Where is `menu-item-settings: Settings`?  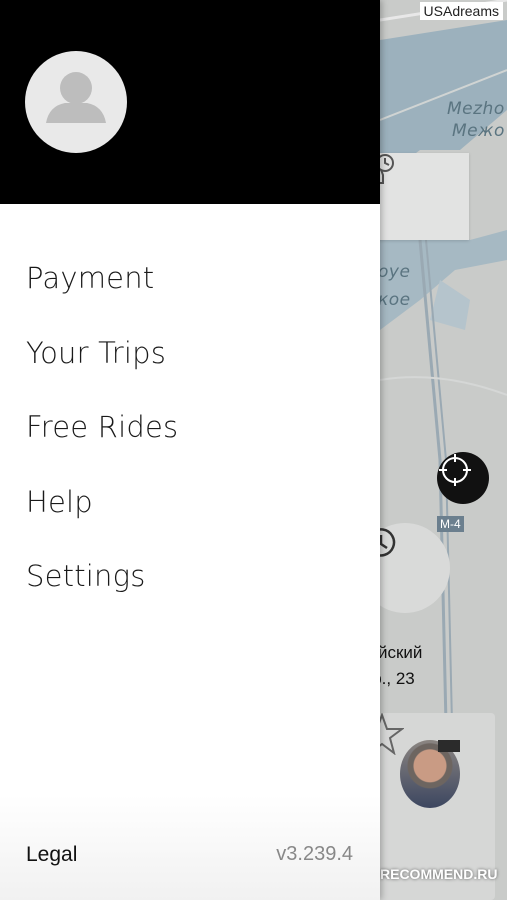
menu-item-settings: Settings is located at coordinates (190, 576).